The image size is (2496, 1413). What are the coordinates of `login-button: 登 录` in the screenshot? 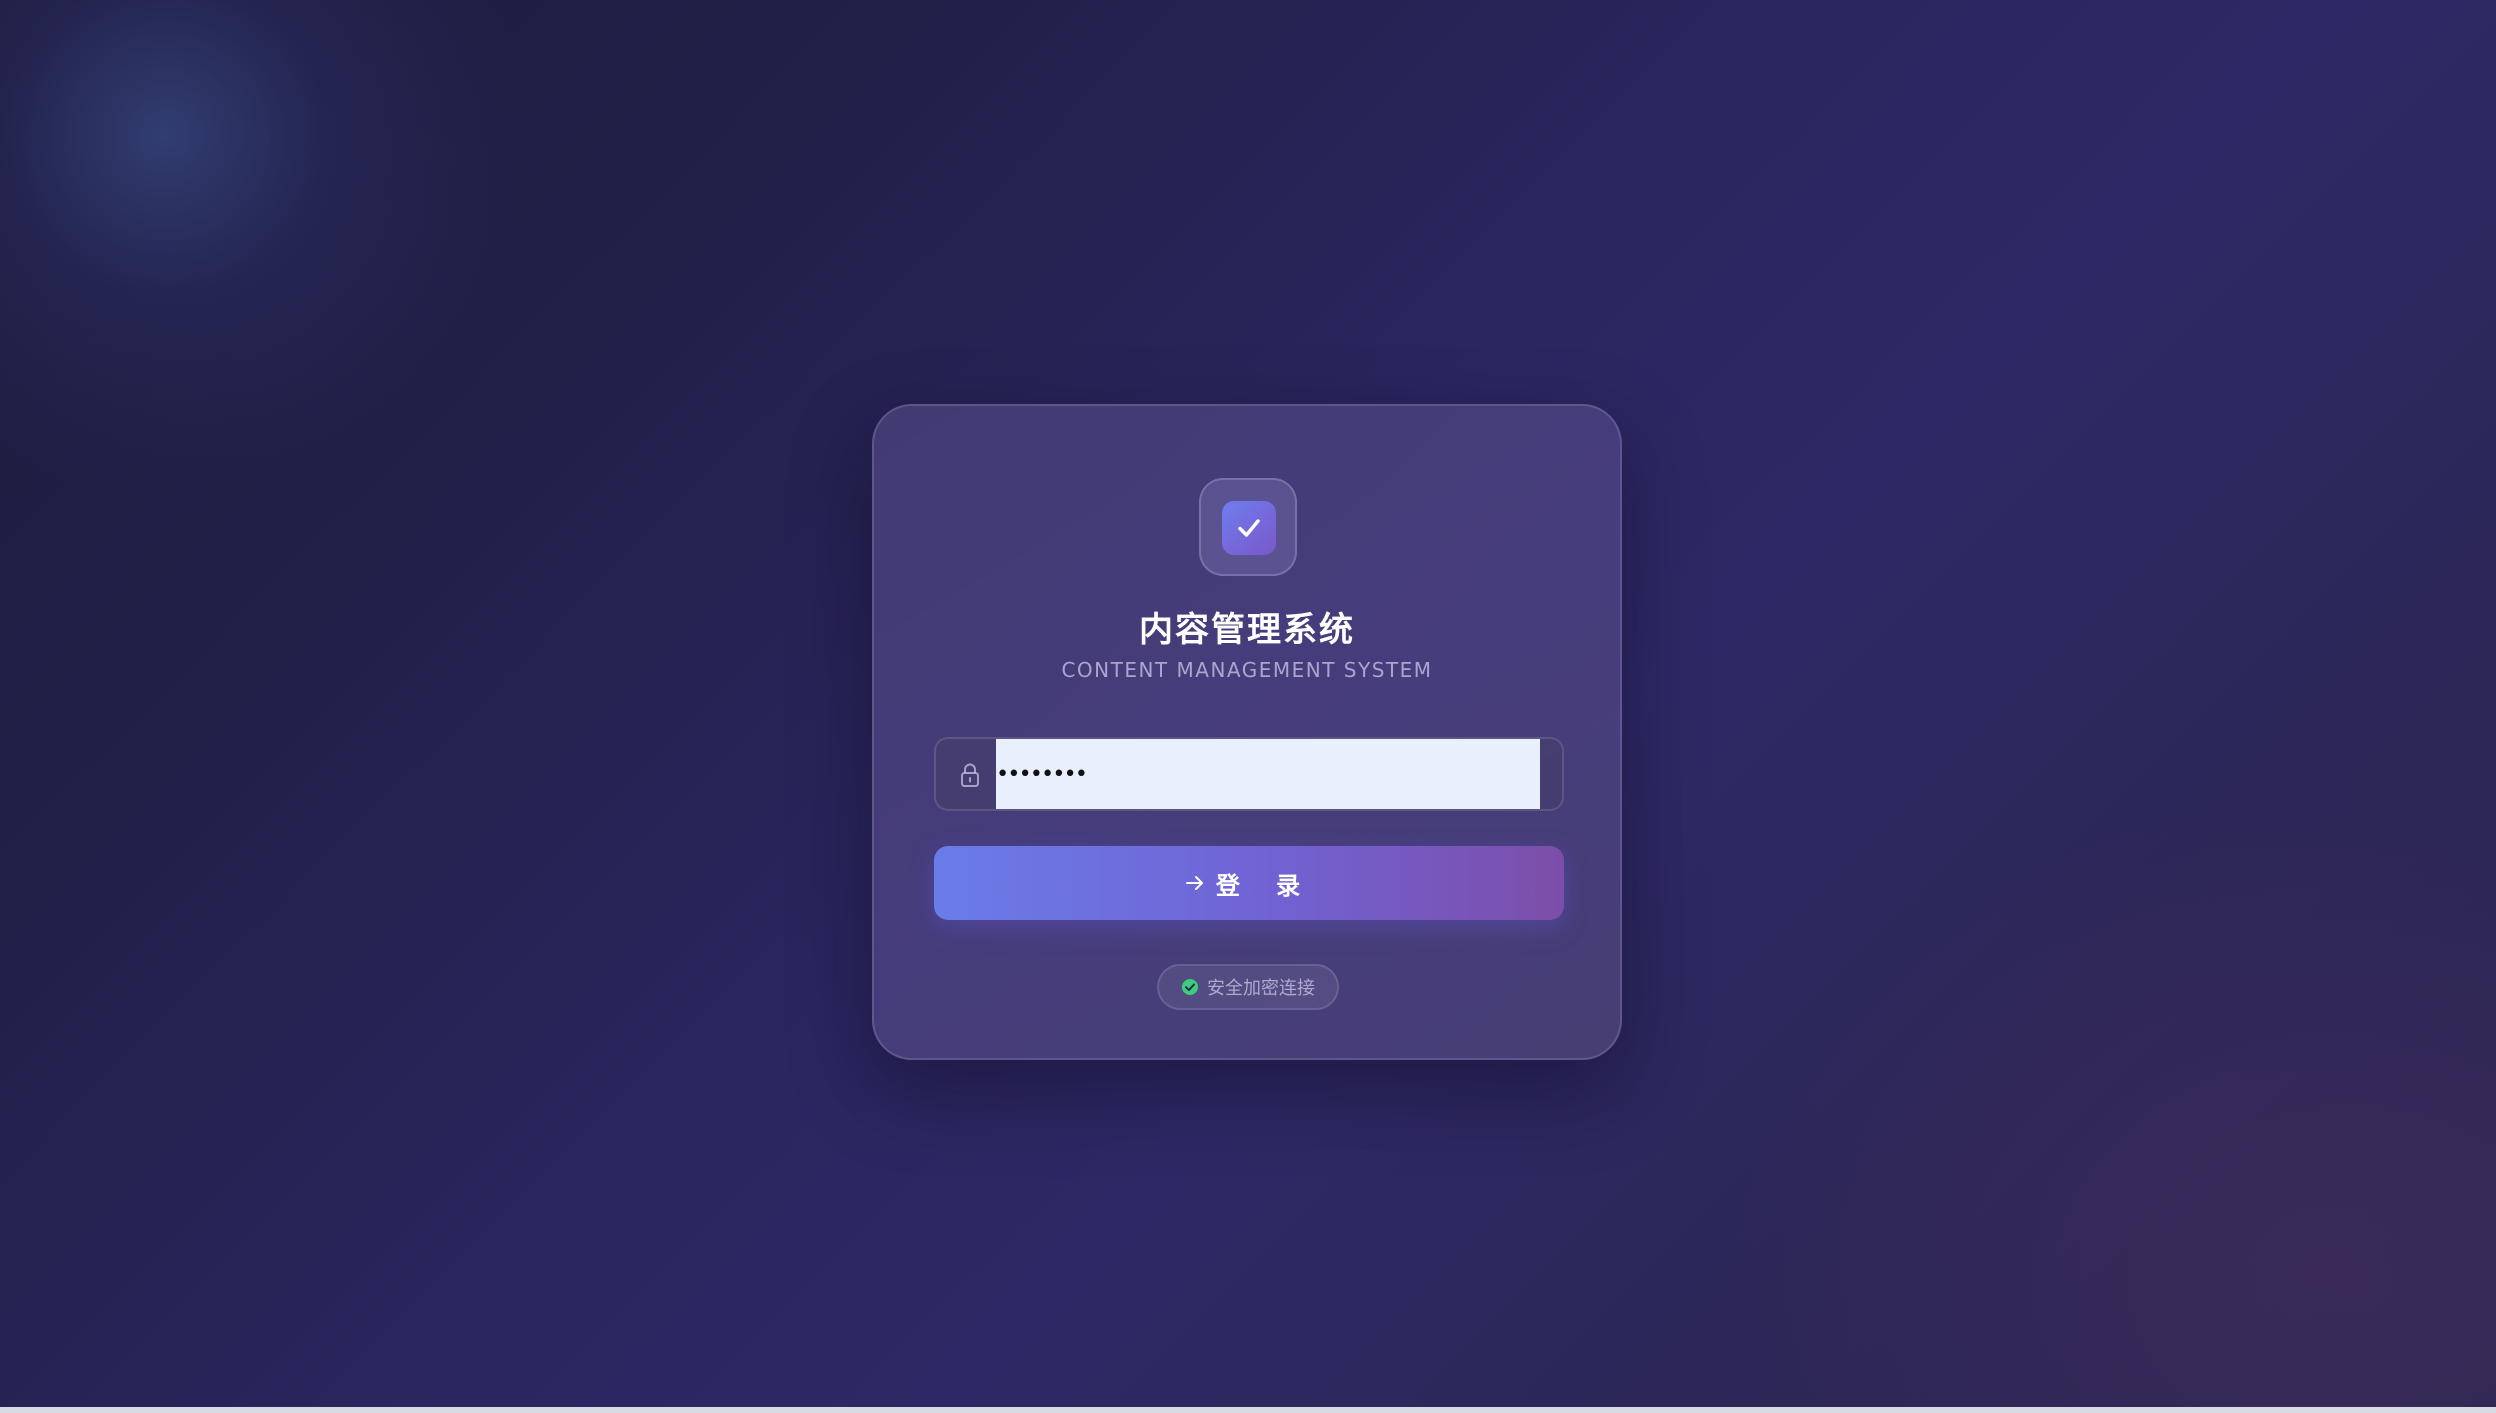 It's located at (1249, 883).